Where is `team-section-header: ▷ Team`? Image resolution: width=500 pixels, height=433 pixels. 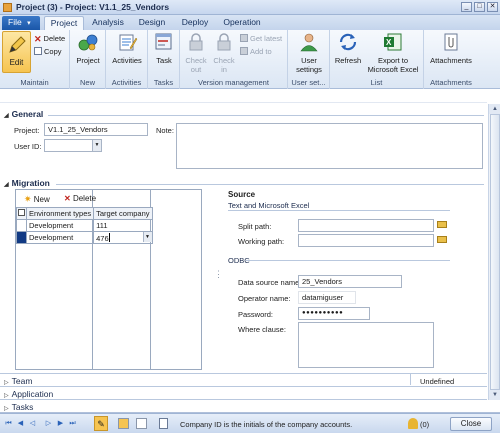 team-section-header: ▷ Team is located at coordinates (18, 381).